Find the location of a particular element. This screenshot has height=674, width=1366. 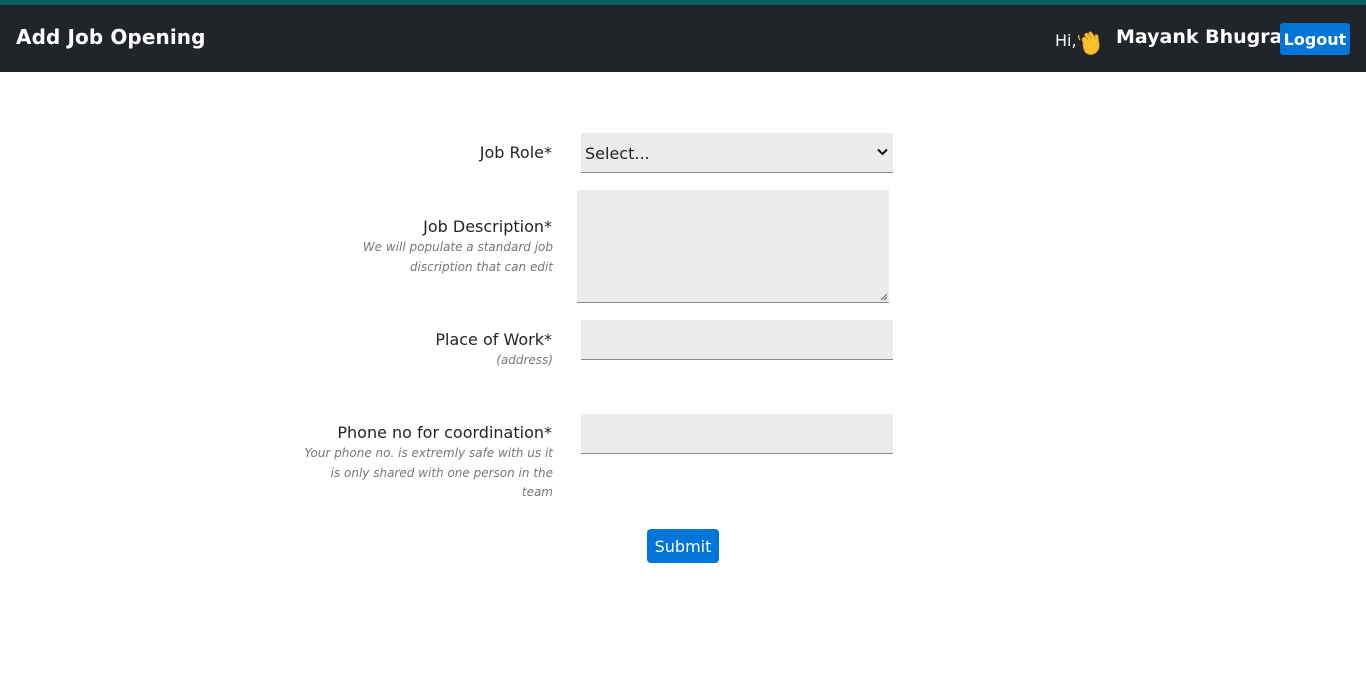

greeting-text: Hi, is located at coordinates (1066, 40).